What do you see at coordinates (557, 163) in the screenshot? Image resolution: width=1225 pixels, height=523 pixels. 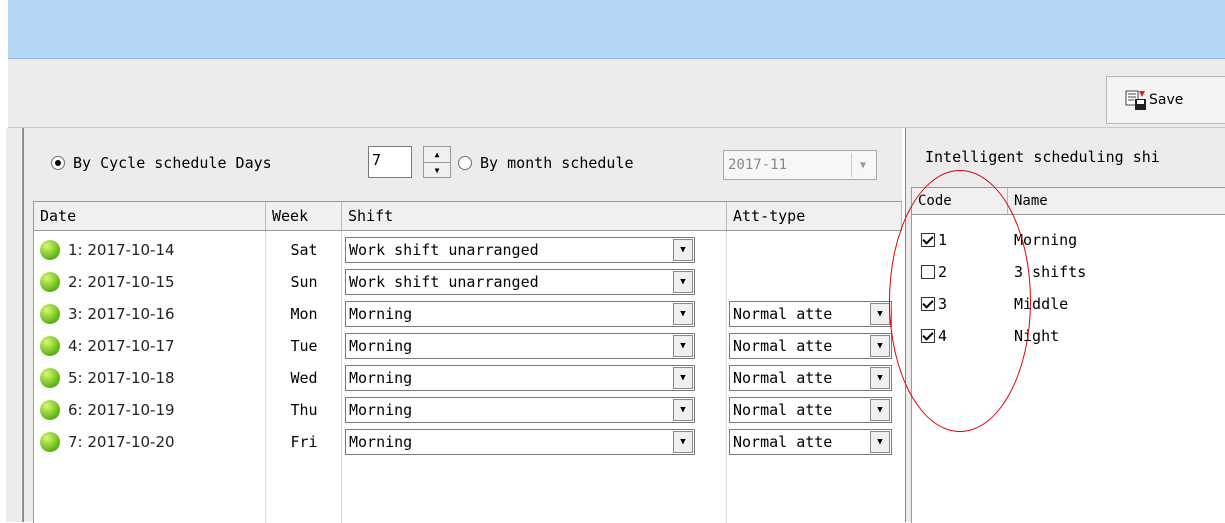 I see `month-schedule-label: By month schedule` at bounding box center [557, 163].